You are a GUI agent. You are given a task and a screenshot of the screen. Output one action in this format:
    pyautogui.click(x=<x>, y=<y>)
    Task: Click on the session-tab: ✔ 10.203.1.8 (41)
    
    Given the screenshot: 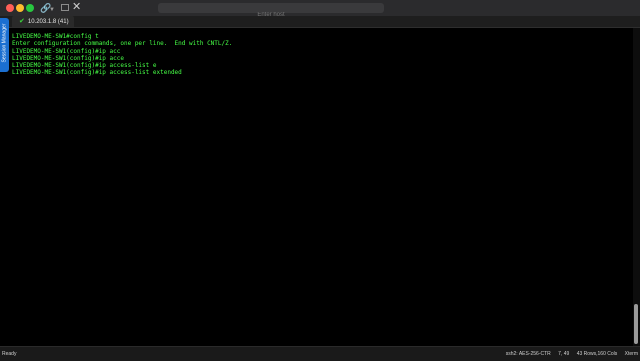 What is the action you would take?
    pyautogui.click(x=43, y=21)
    